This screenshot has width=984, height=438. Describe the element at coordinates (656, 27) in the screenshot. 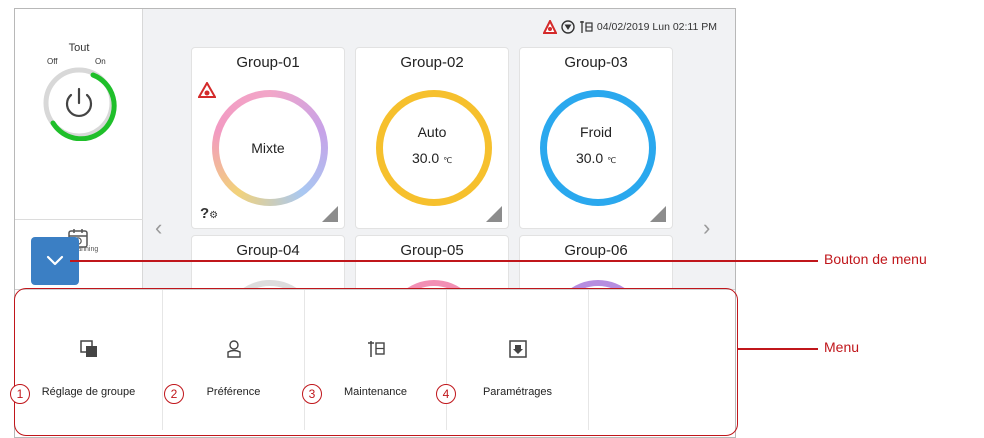

I see `date-time: 04/02/2019 Lun 02:11 PM` at that location.